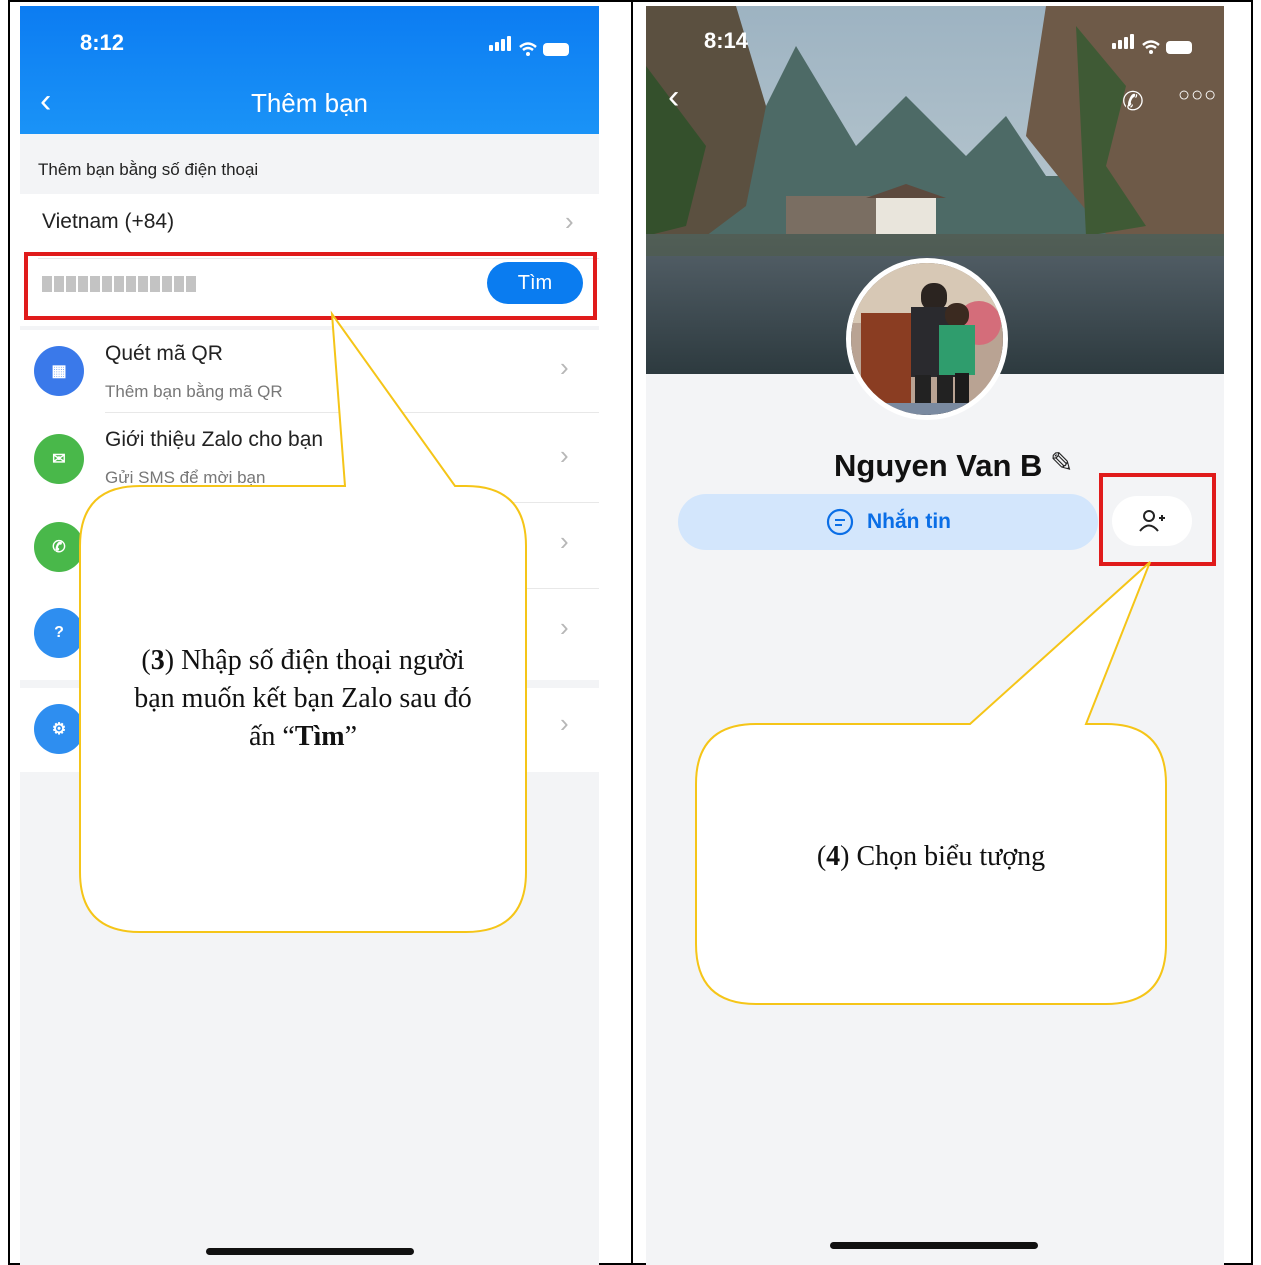 The image size is (1261, 1265). Describe the element at coordinates (1061, 462) in the screenshot. I see `edit-icon: ✎` at that location.